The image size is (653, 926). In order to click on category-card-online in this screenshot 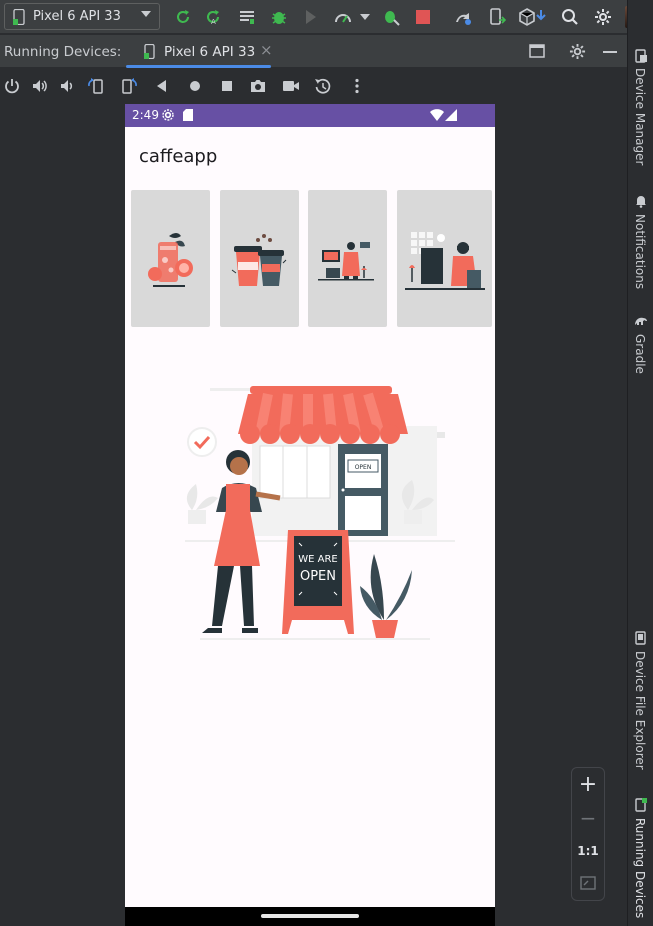, I will do `click(347, 258)`.